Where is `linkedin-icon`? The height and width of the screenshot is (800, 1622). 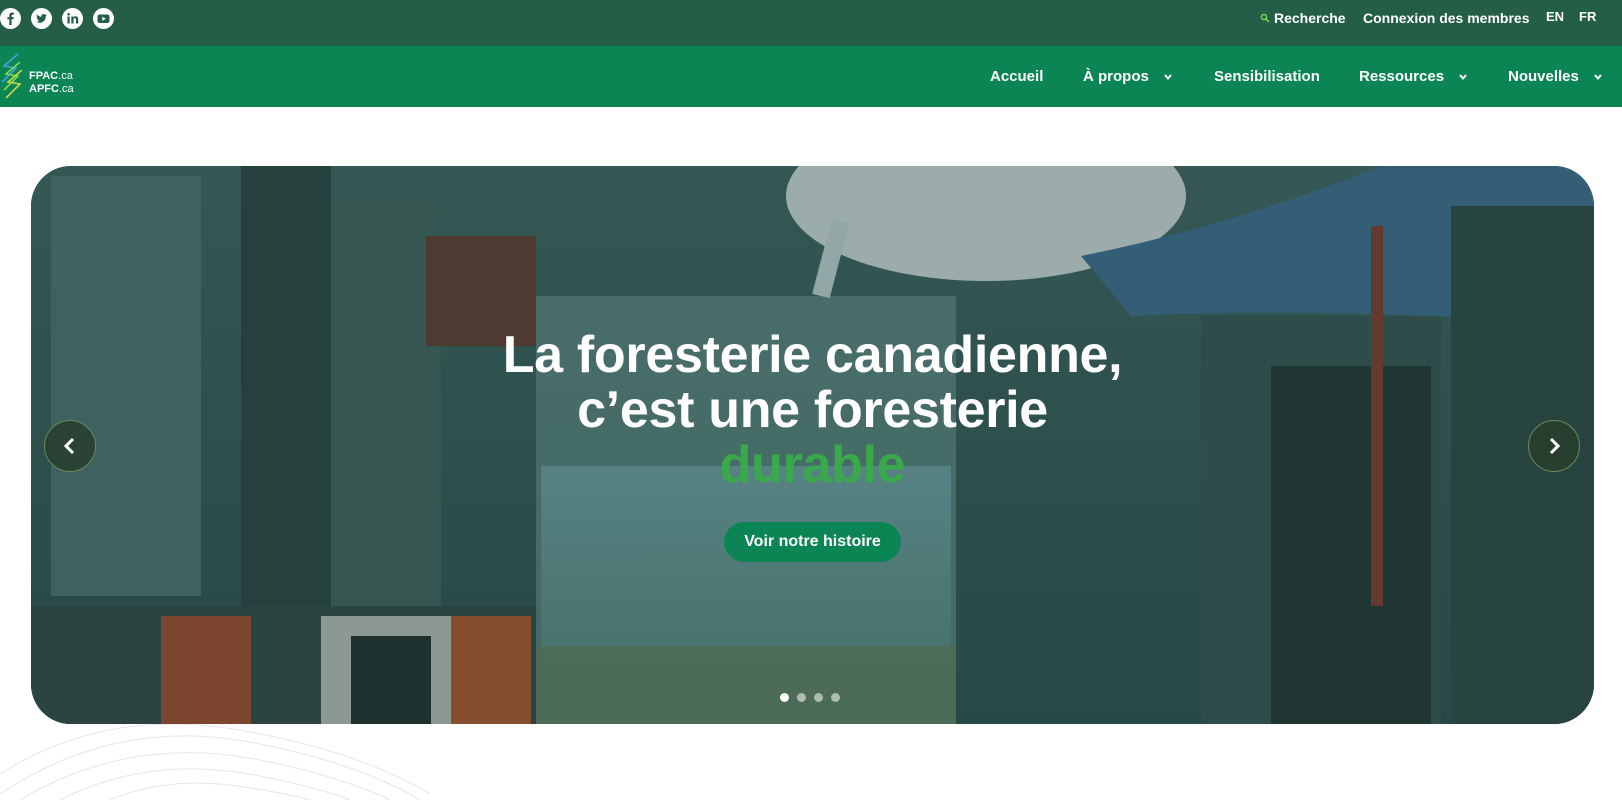
linkedin-icon is located at coordinates (72, 18).